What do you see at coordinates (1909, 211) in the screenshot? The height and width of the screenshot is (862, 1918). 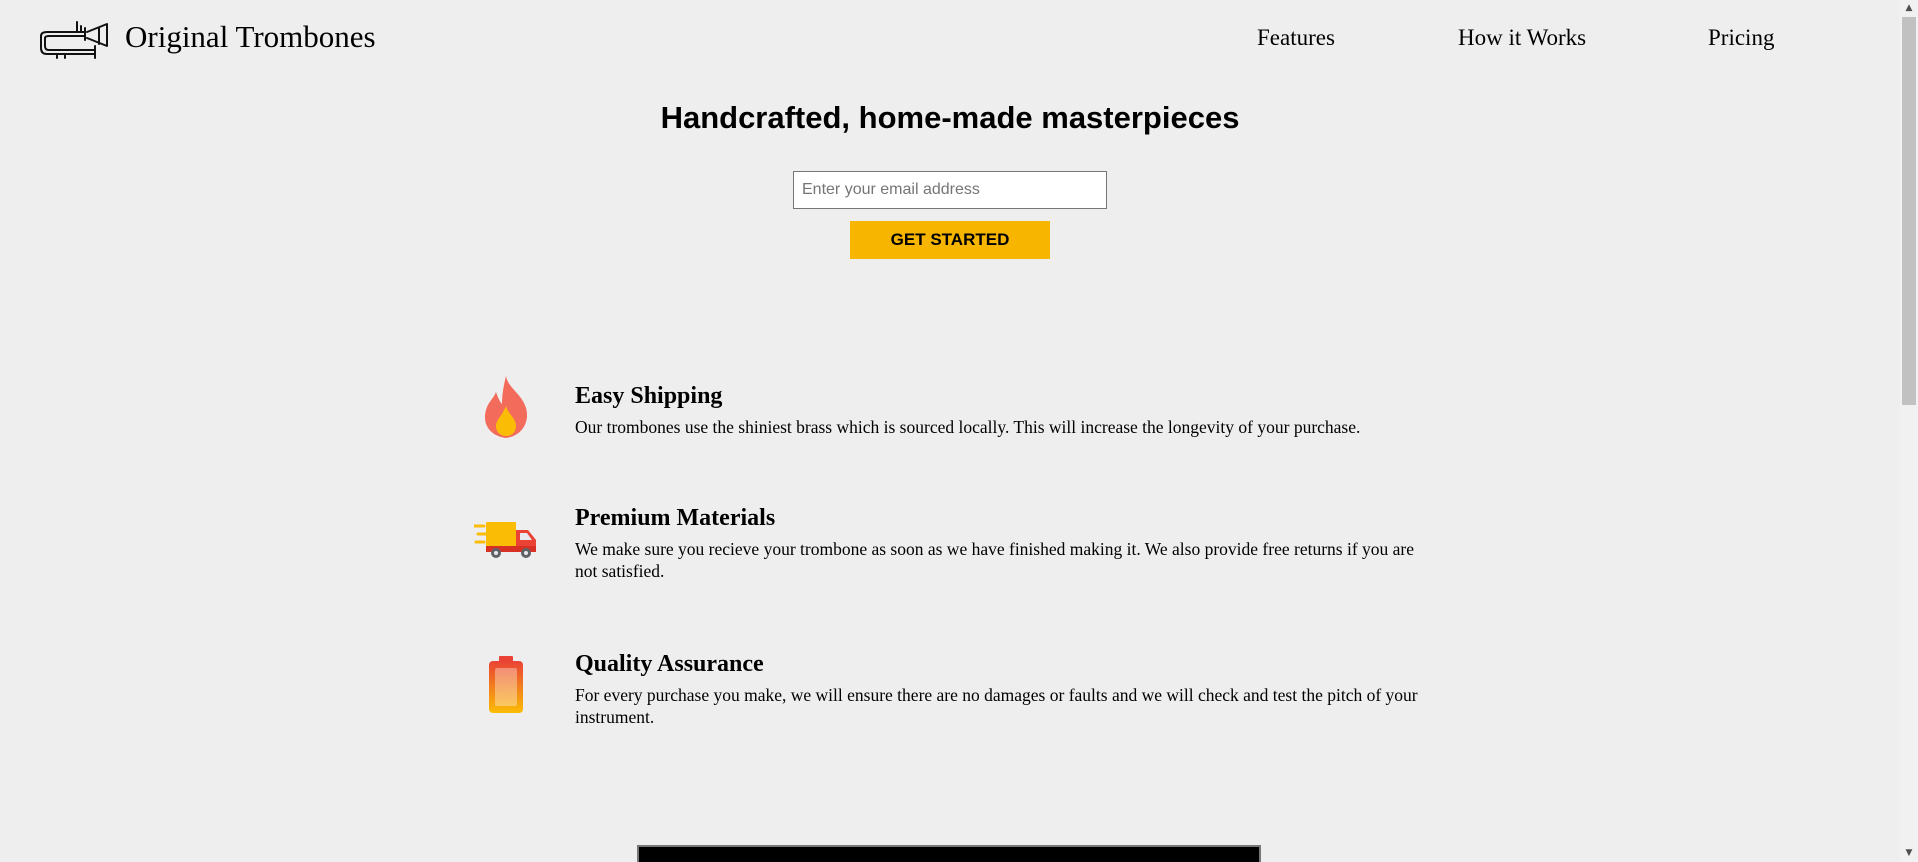 I see `scrollbar-thumb` at bounding box center [1909, 211].